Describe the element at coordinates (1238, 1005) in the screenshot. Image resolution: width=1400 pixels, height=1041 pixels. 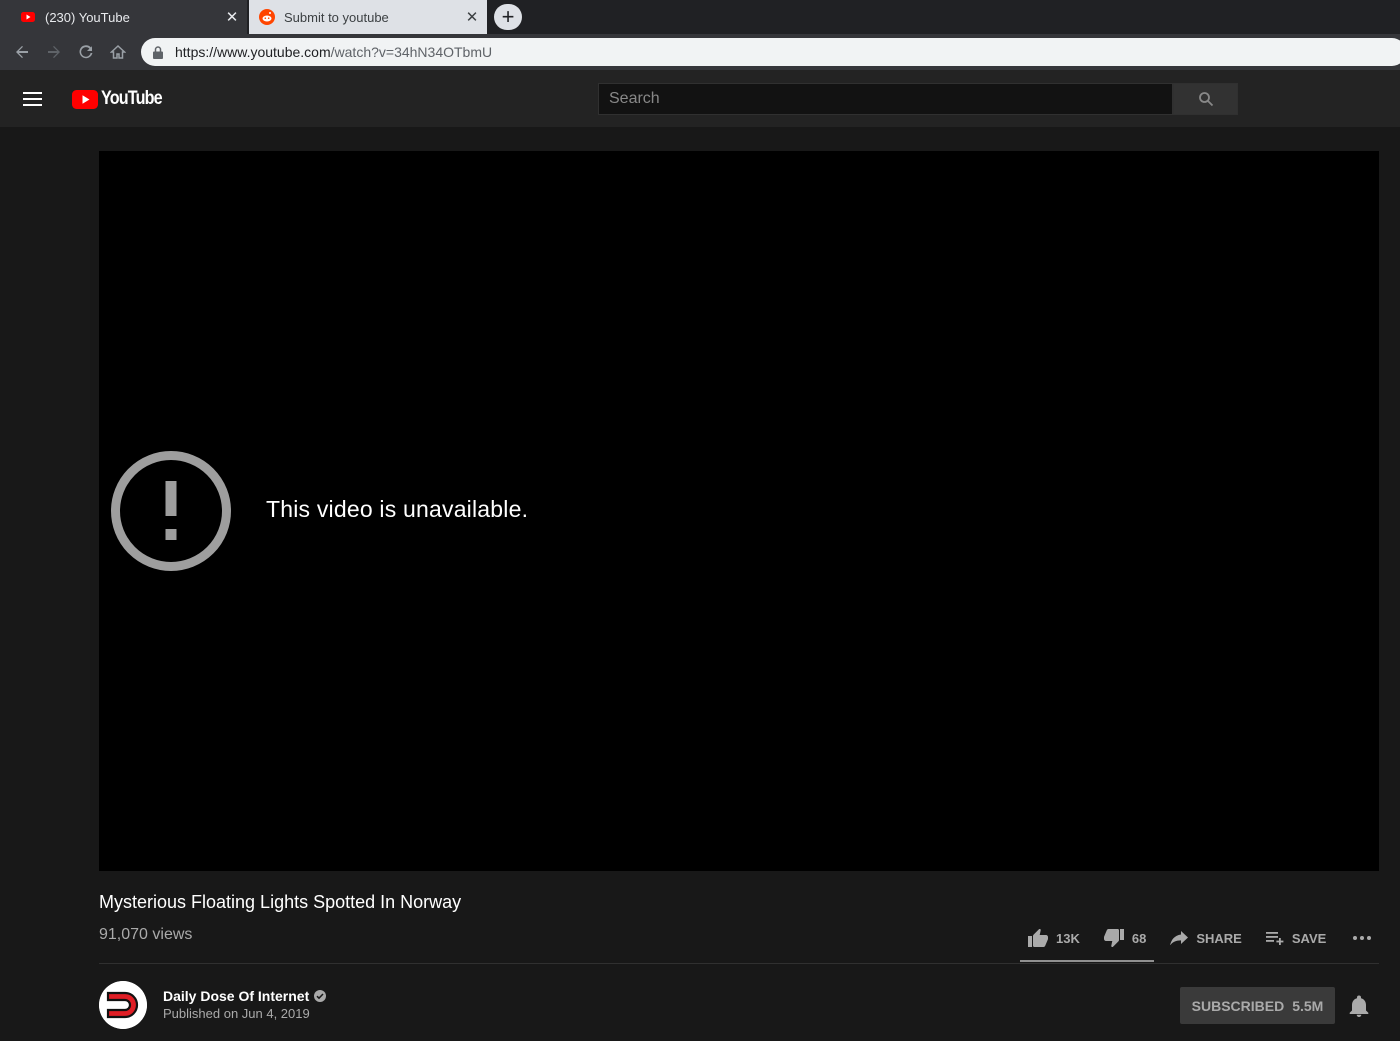
I see `subscribe-label: SUBSCRIBED` at that location.